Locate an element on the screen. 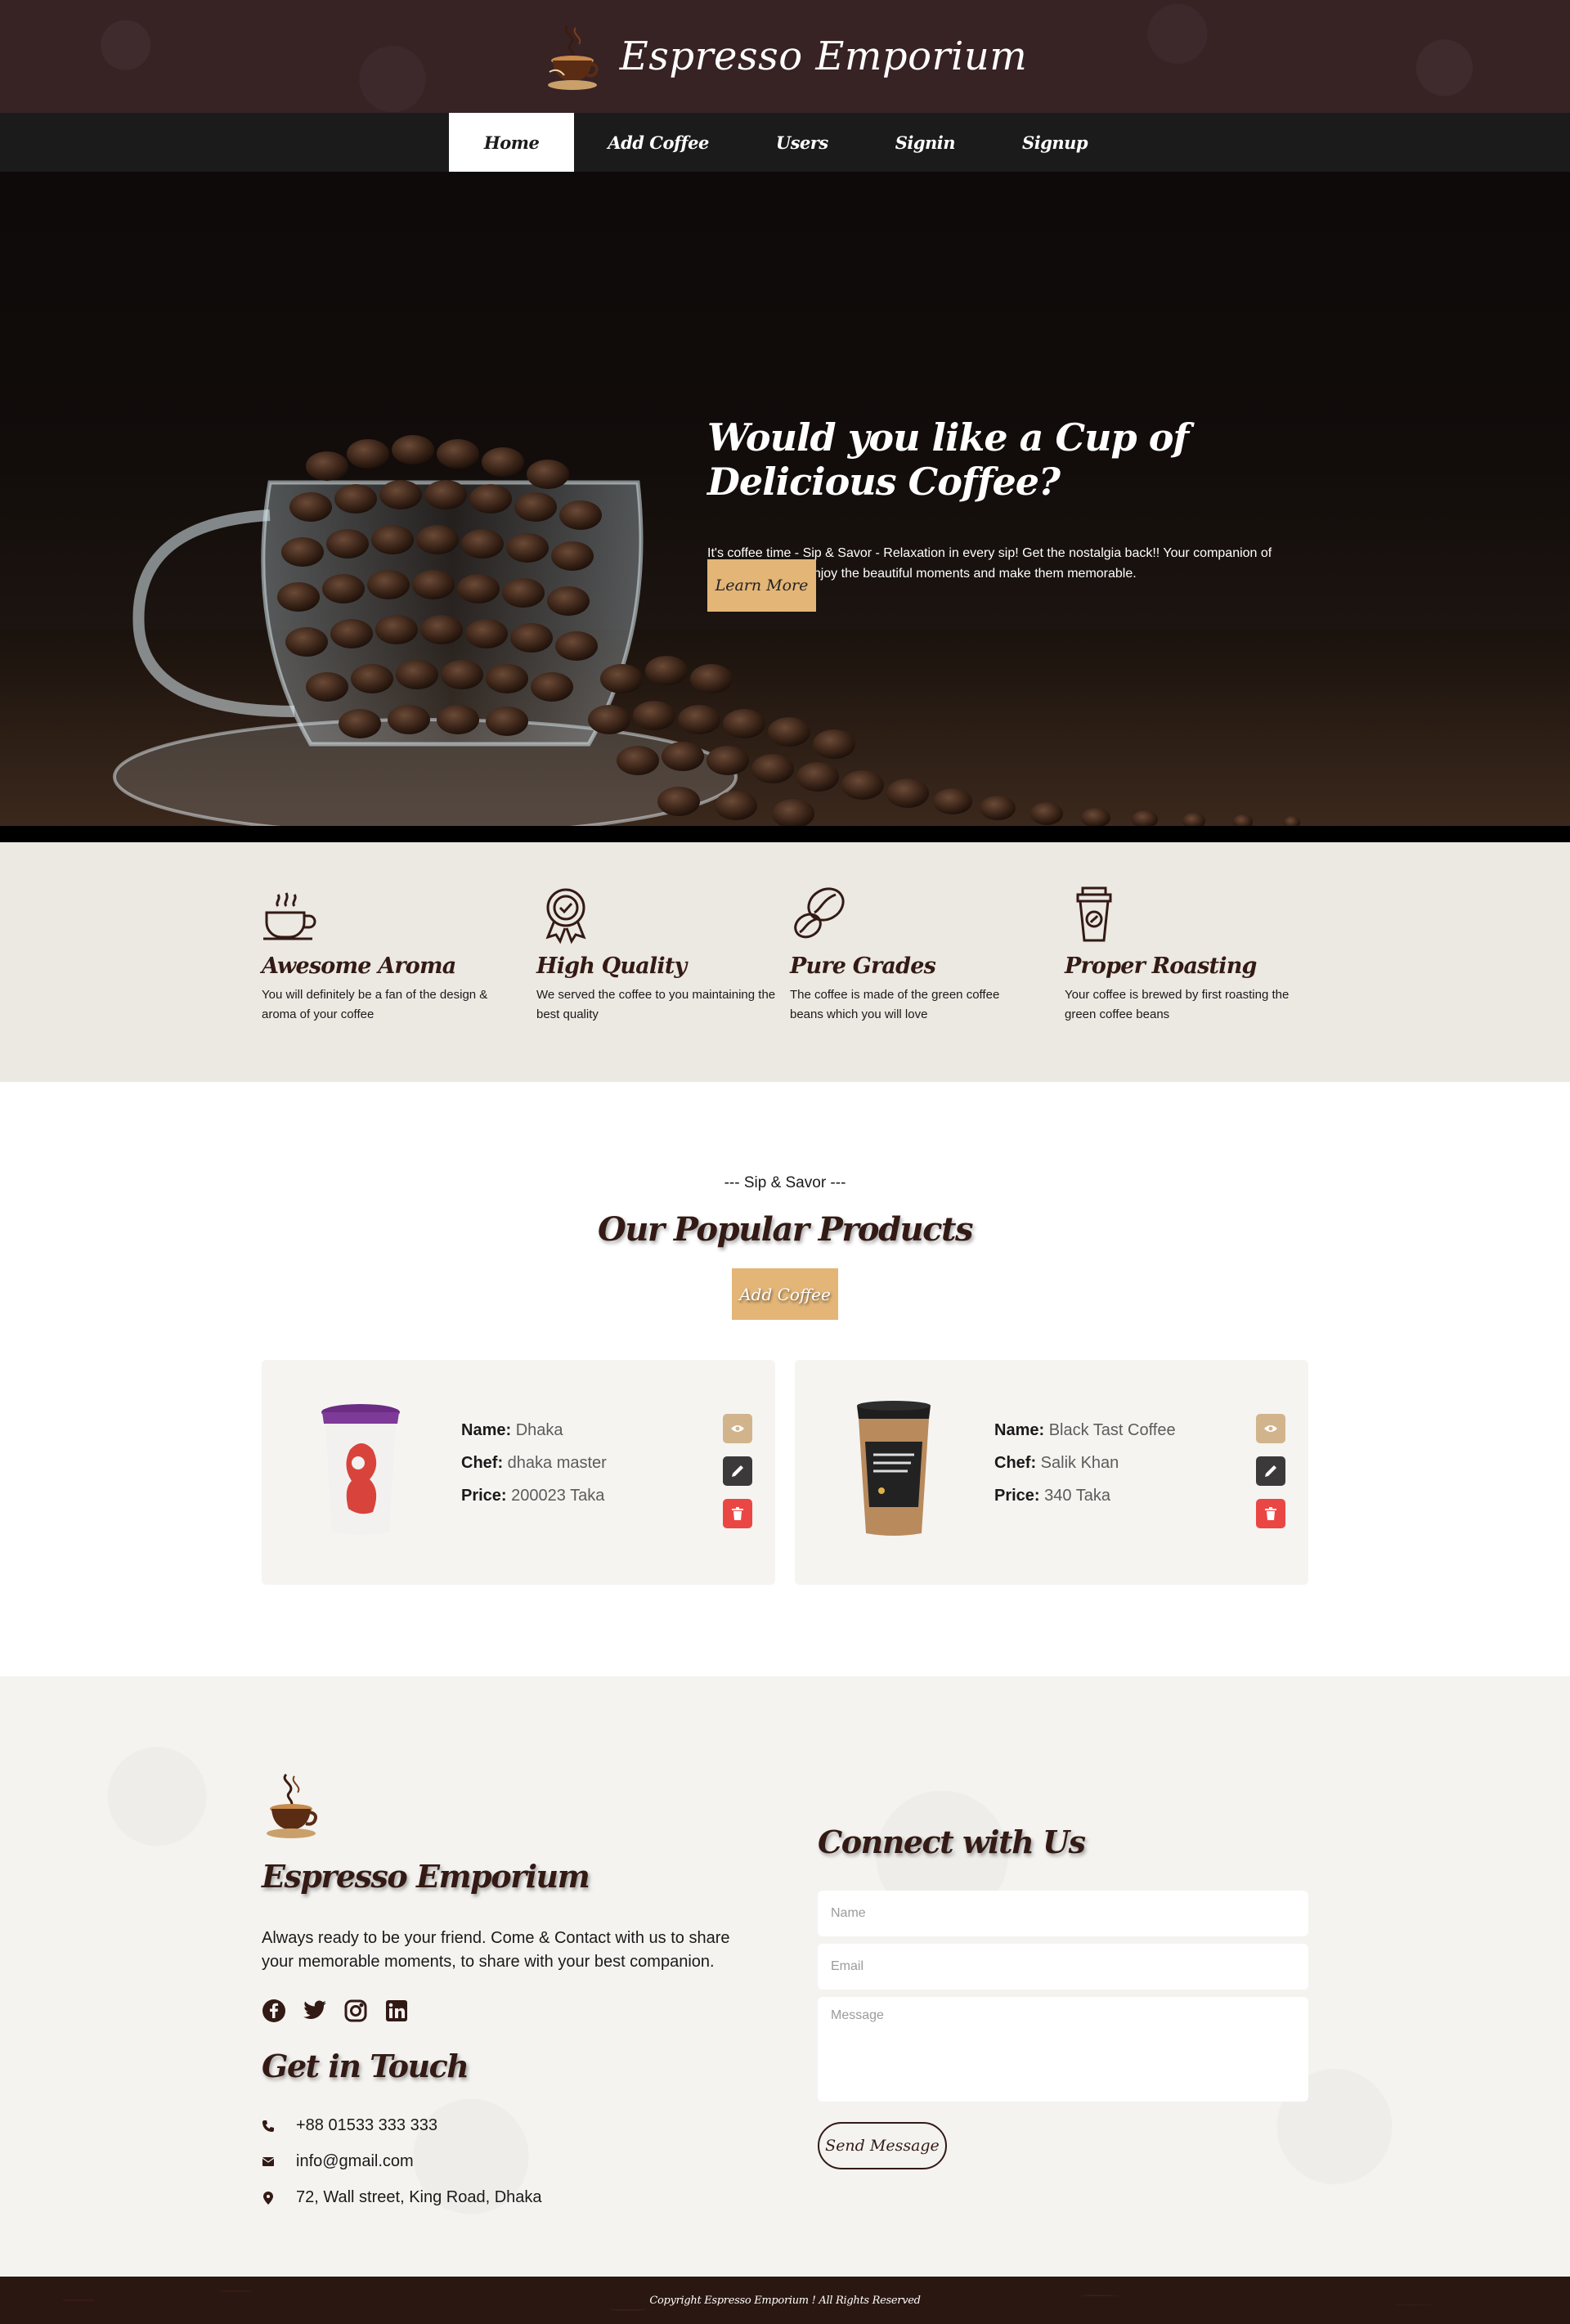 The height and width of the screenshot is (2324, 1570). envelope-icon is located at coordinates (268, 2162).